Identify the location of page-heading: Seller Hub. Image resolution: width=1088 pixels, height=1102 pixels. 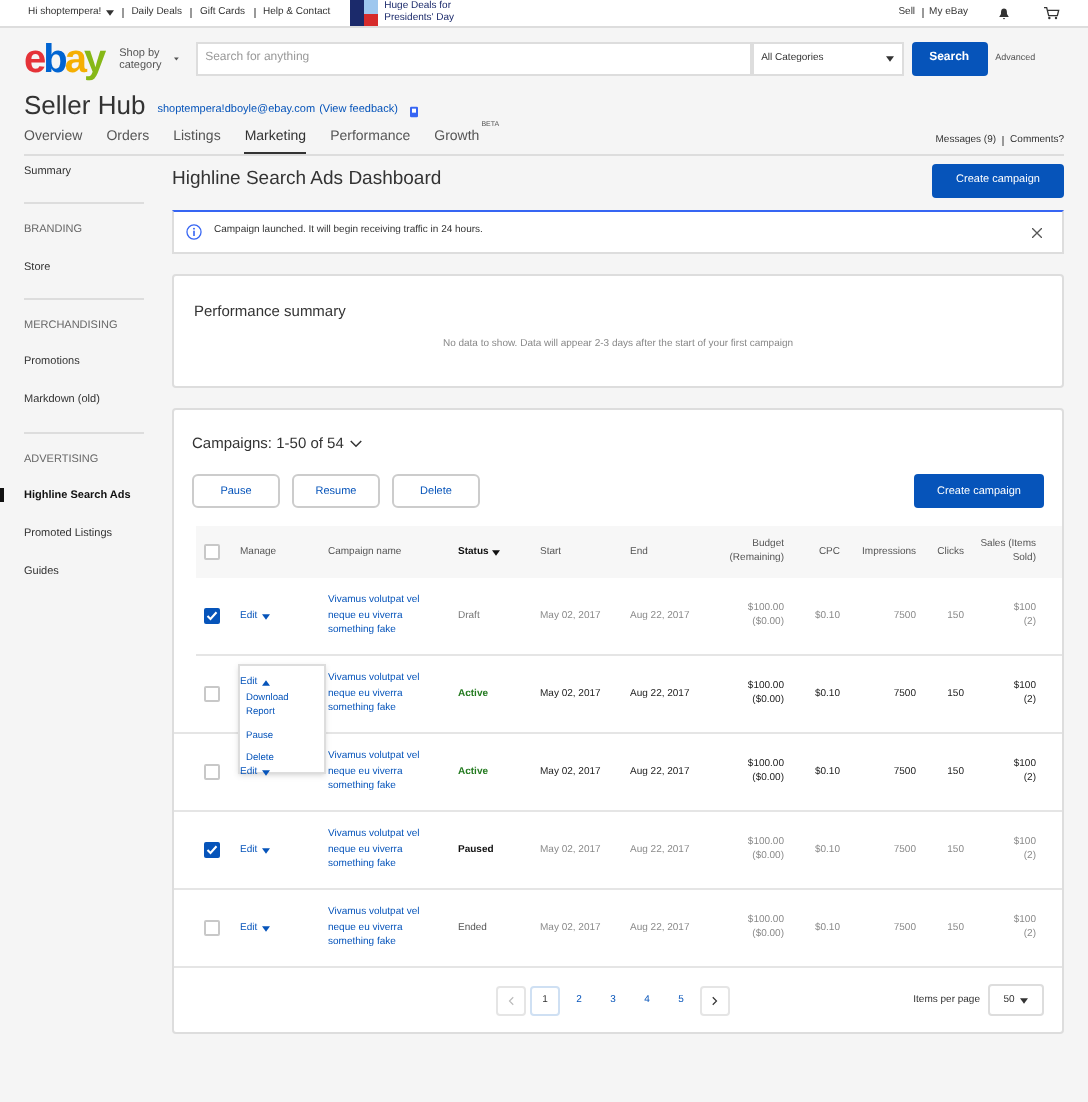
(85, 105).